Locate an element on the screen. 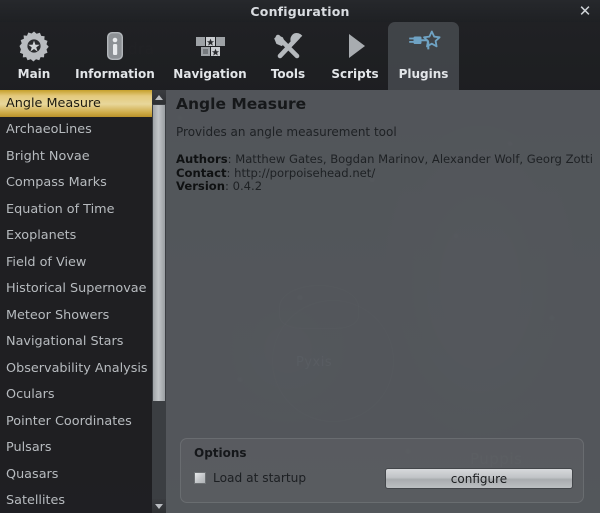  list-item: Historical Supernovae is located at coordinates (76, 289).